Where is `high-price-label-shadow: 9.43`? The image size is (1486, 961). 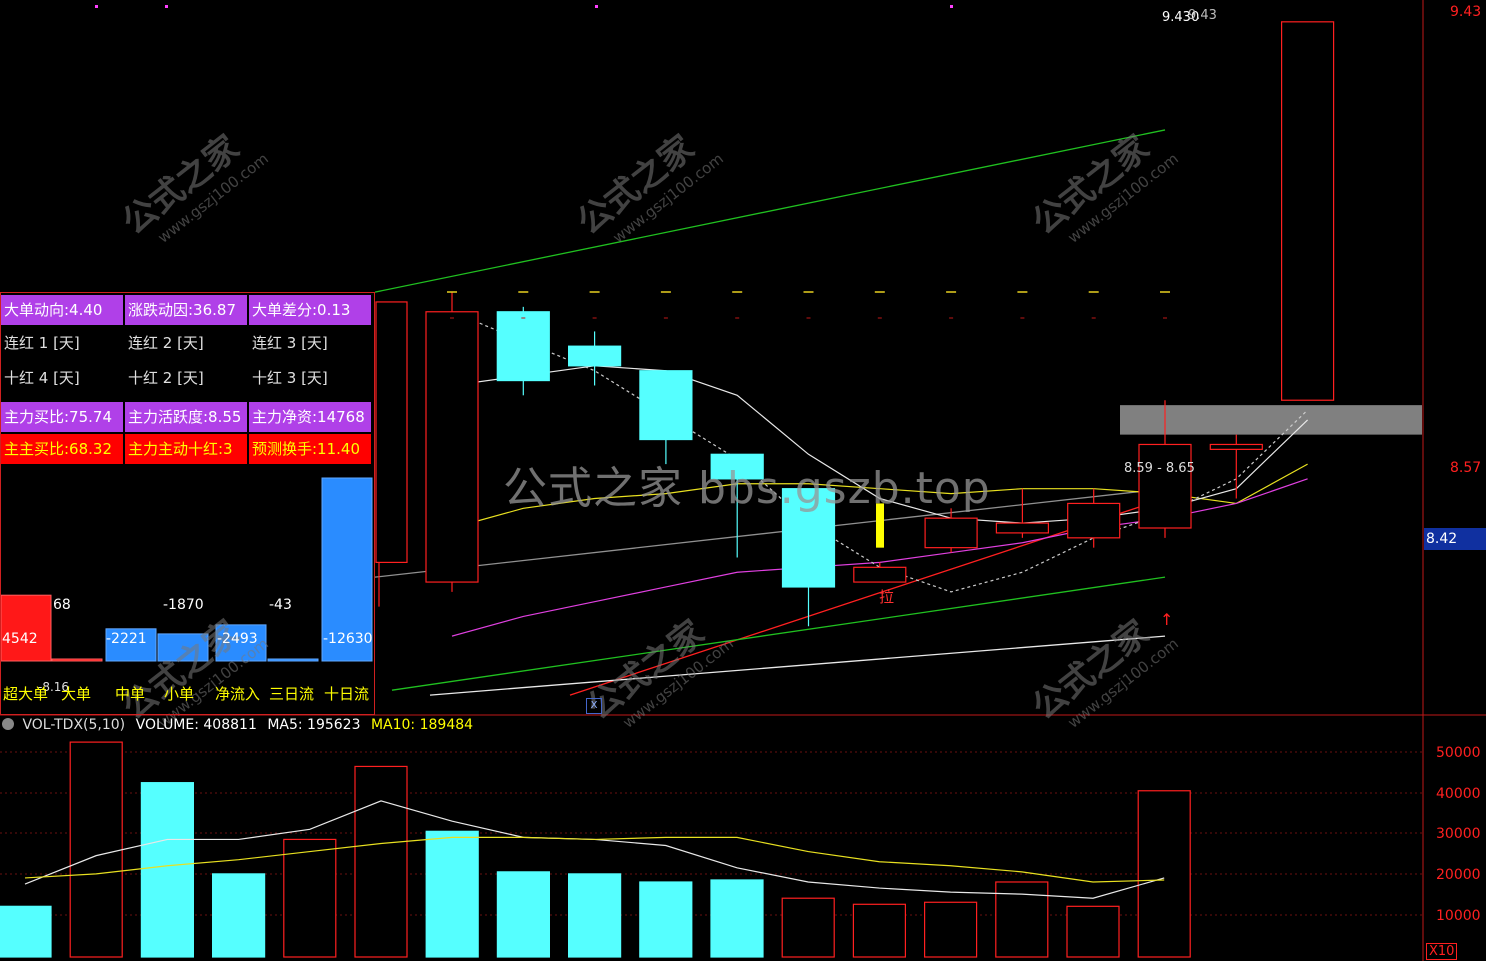
high-price-label-shadow: 9.43 is located at coordinates (1202, 15).